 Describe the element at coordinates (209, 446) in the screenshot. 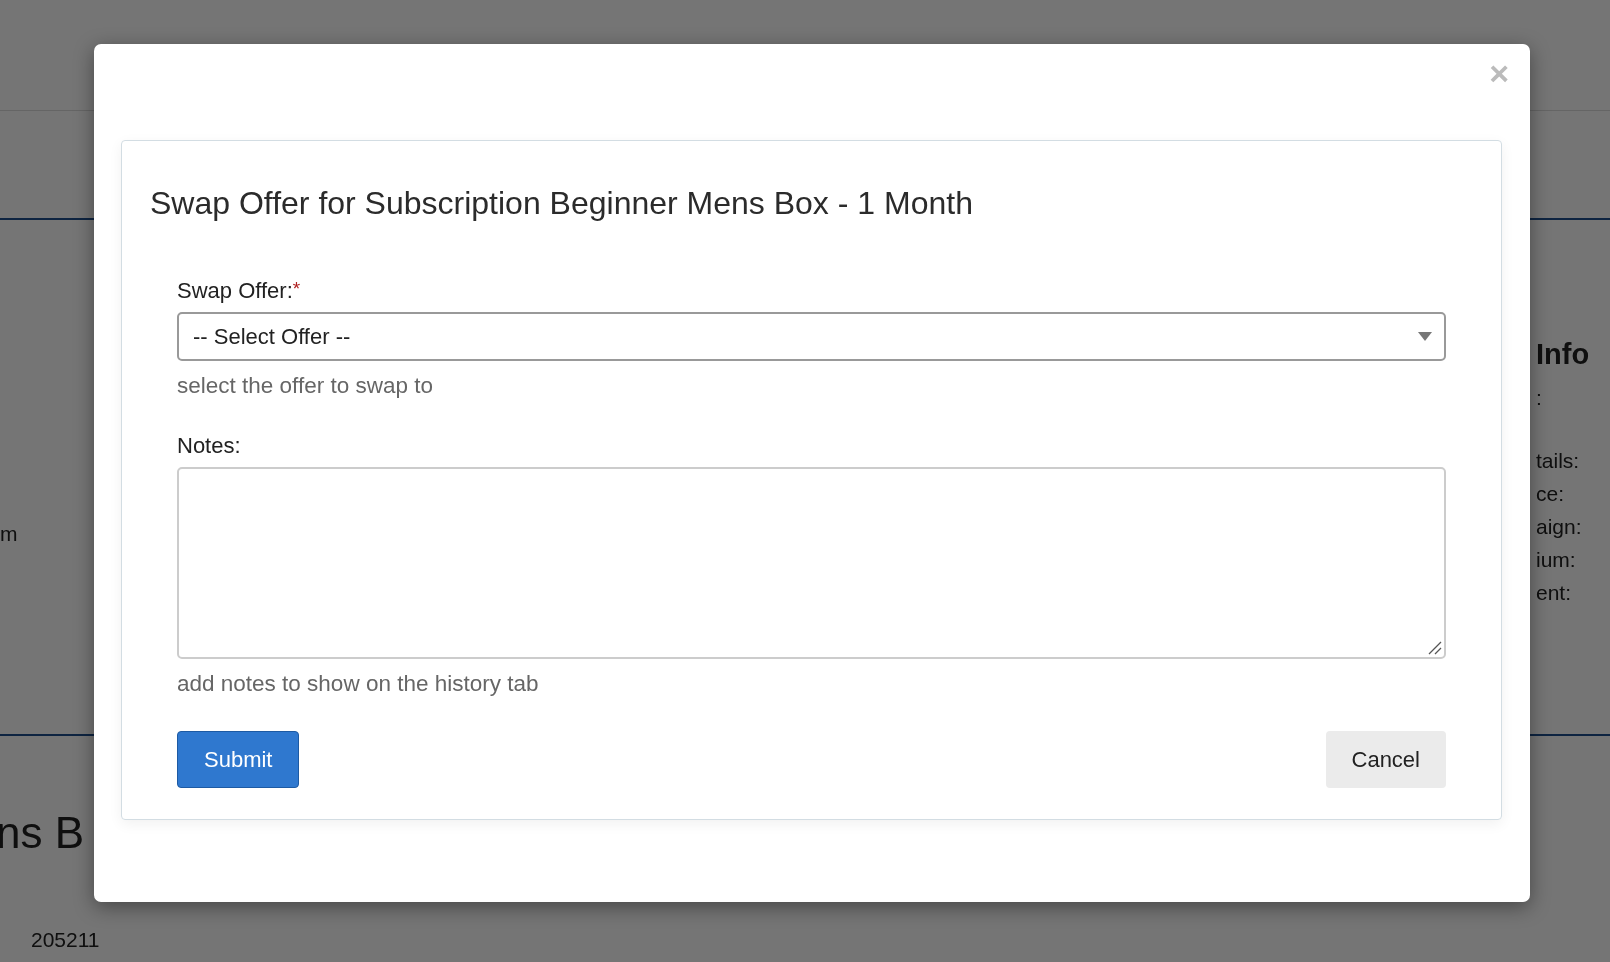

I see `field-label: Notes:` at that location.